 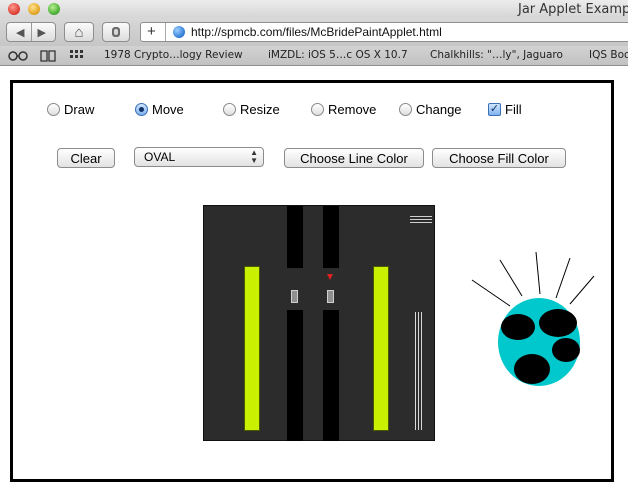 What do you see at coordinates (20, 32) in the screenshot?
I see `back-icon: ◀` at bounding box center [20, 32].